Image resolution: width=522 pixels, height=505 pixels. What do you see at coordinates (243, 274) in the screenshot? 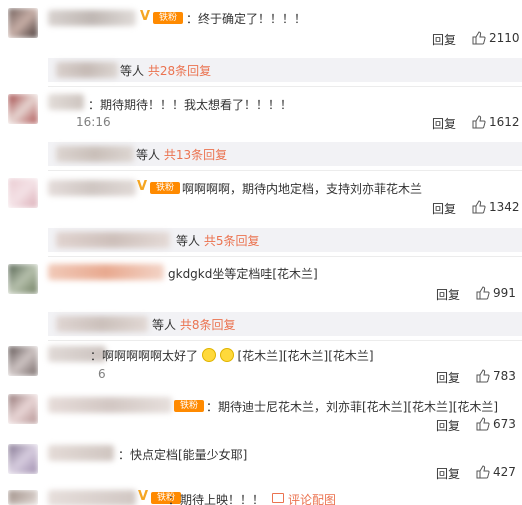
I see `comment-text: gkdgkd坐等定档哇[花木兰]` at bounding box center [243, 274].